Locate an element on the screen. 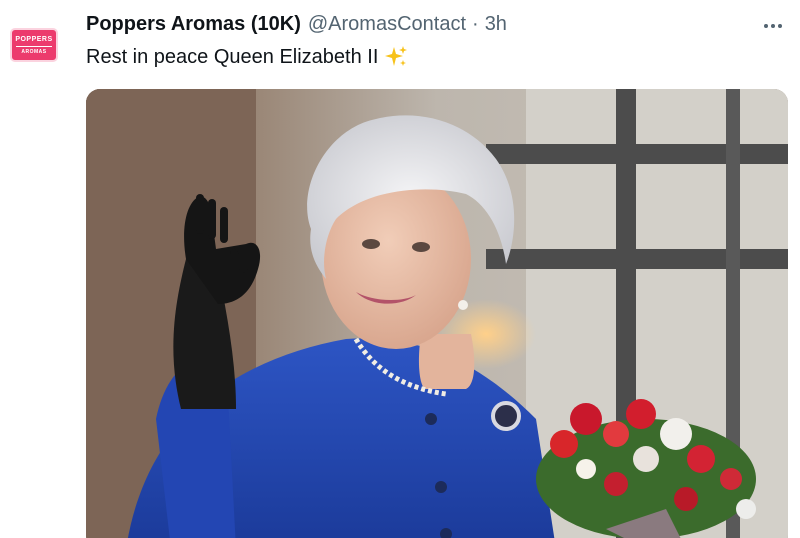  display-name: Poppers Aromas (10K) is located at coordinates (193, 24).